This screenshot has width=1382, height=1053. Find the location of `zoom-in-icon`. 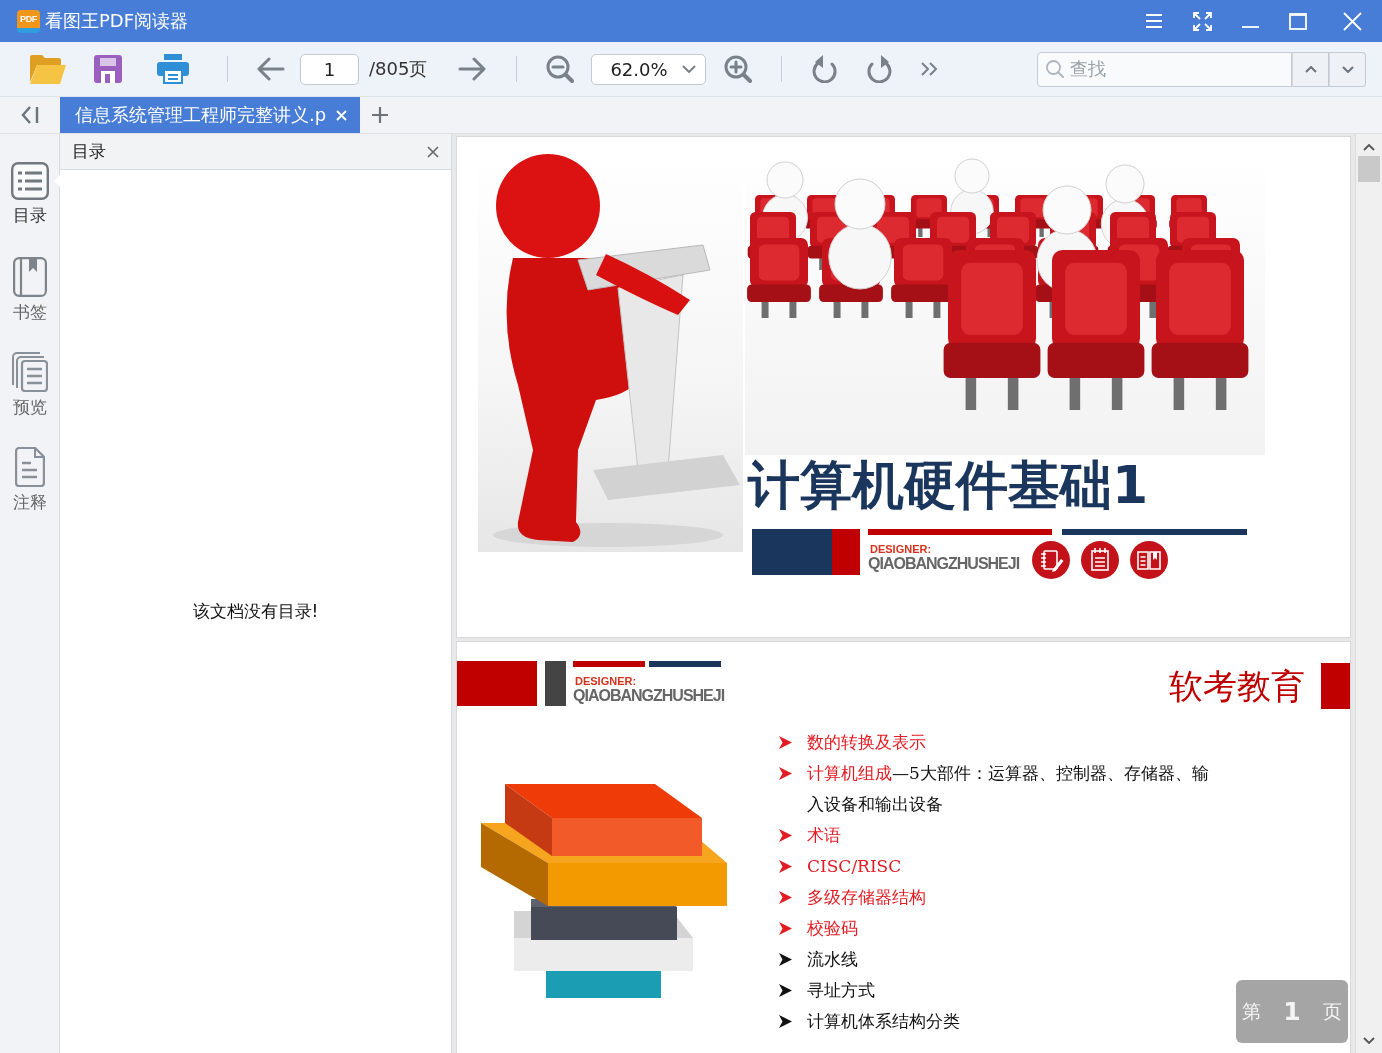

zoom-in-icon is located at coordinates (738, 69).